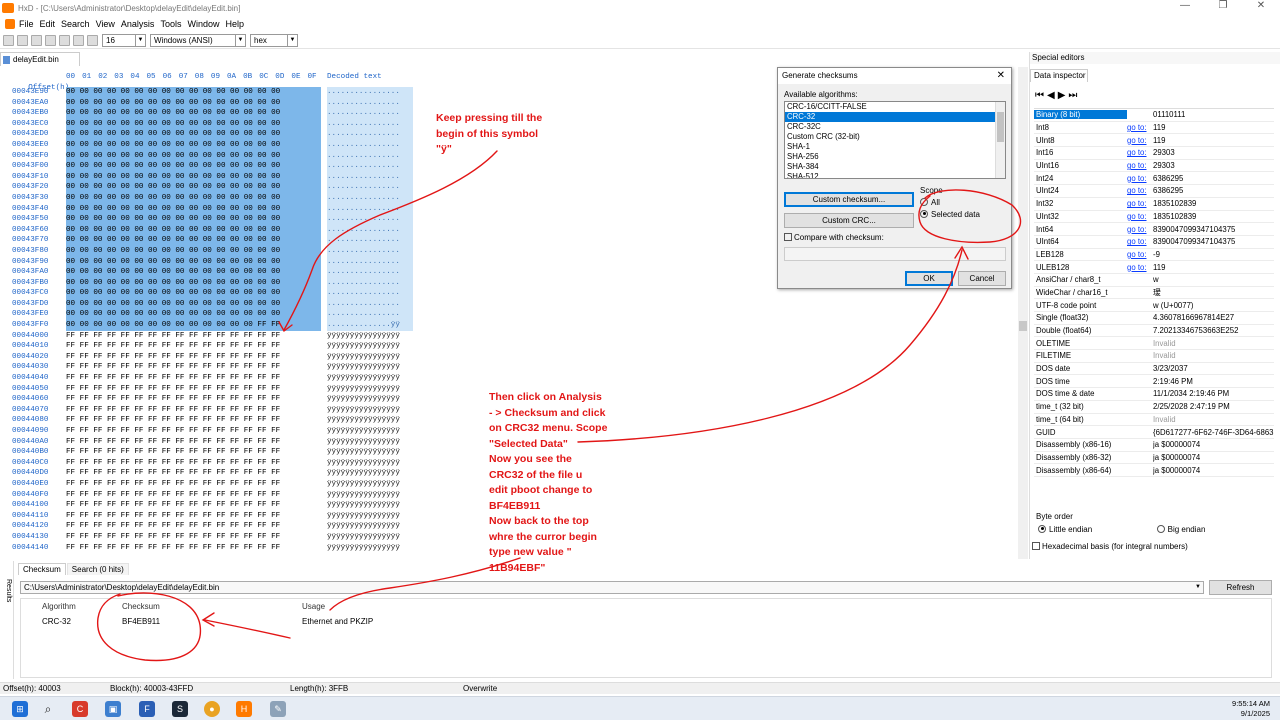  What do you see at coordinates (278, 709) in the screenshot?
I see `app-icon: ✎` at bounding box center [278, 709].